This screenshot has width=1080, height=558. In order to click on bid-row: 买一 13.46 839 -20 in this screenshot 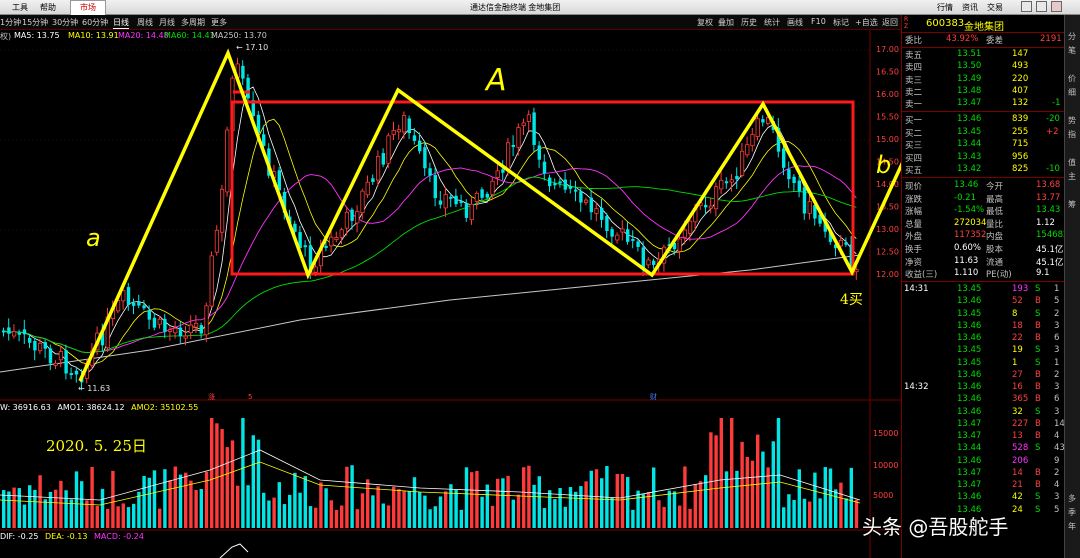, I will do `click(983, 120)`.